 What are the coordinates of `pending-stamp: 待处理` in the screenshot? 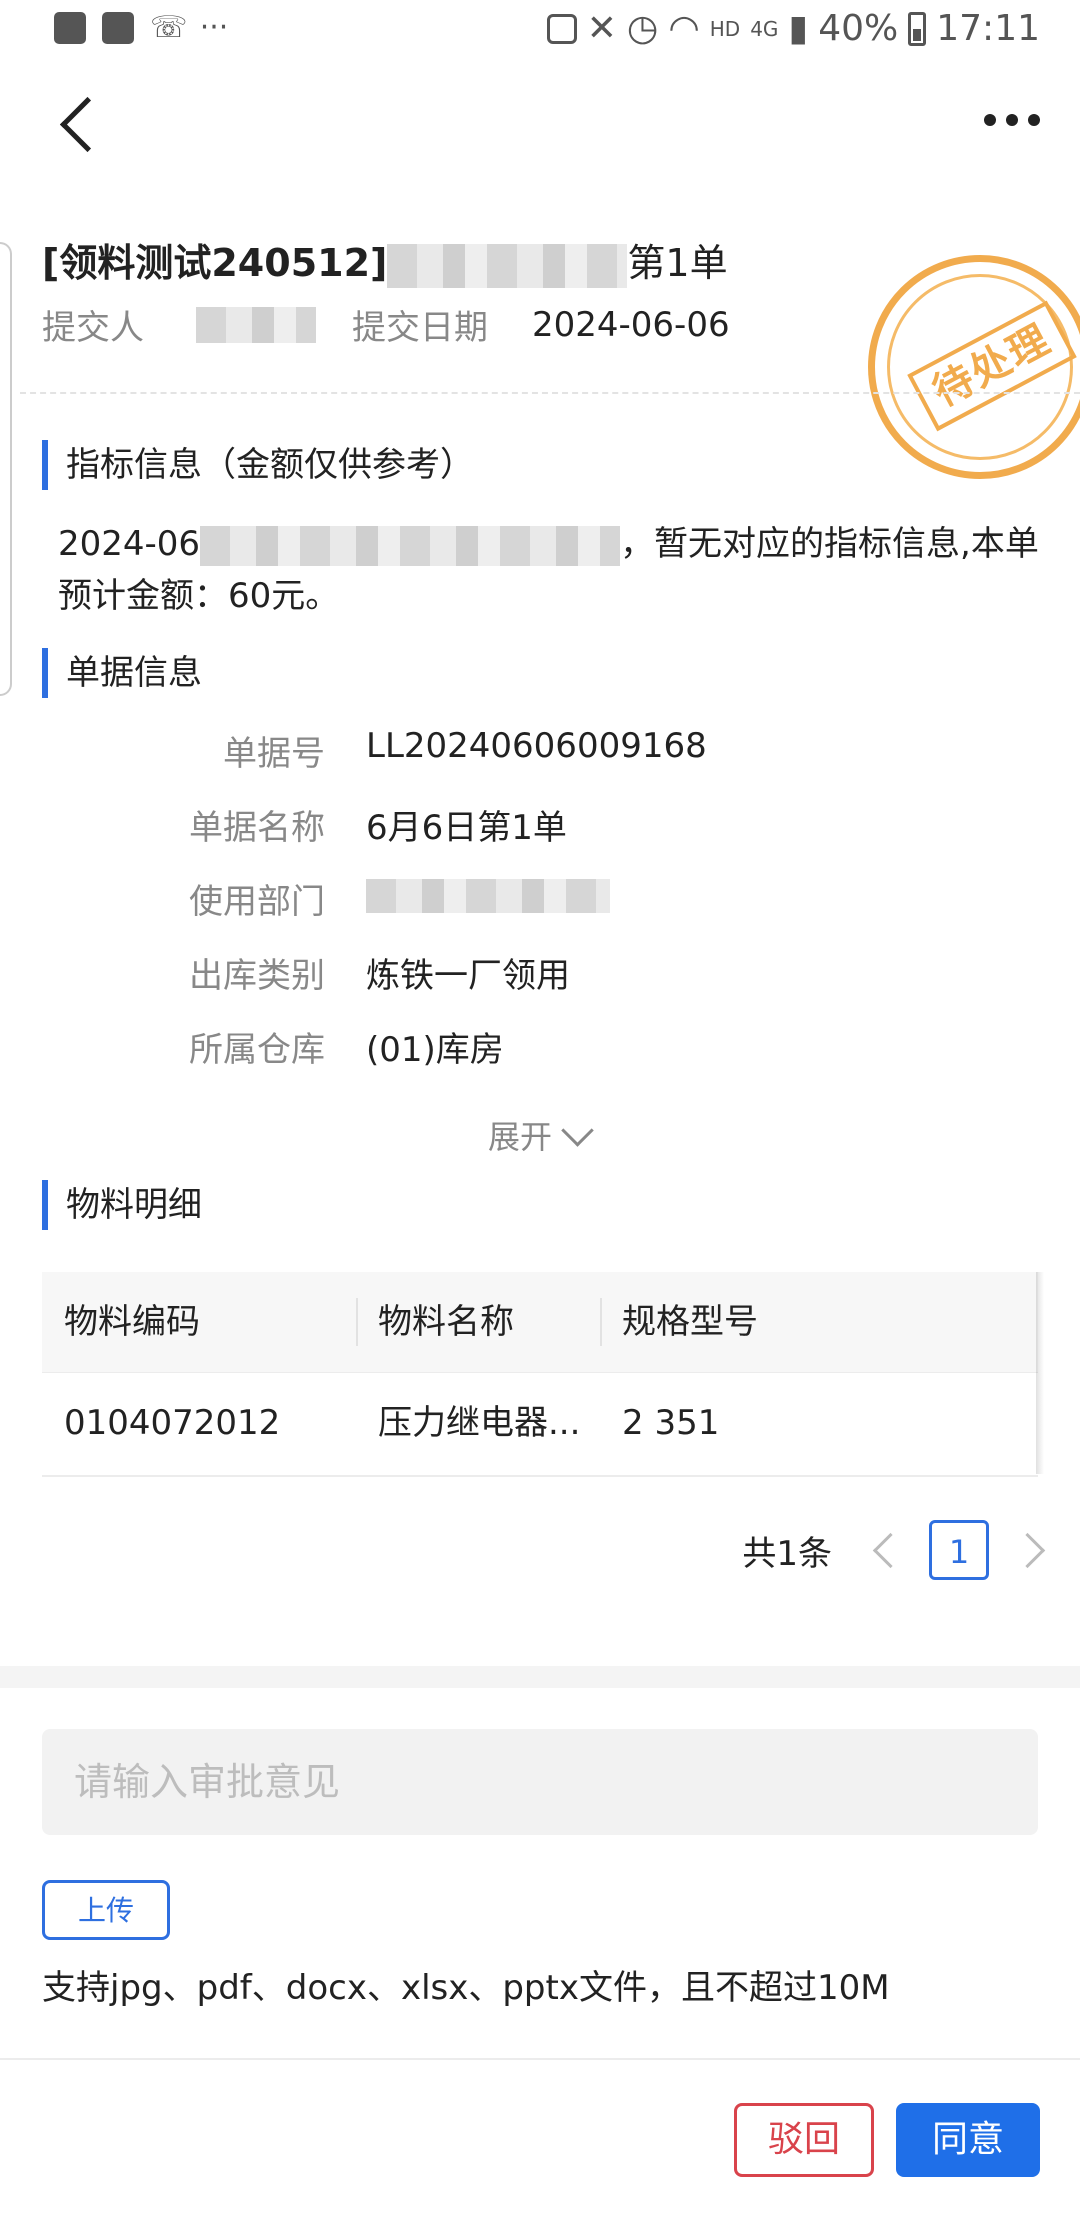 It's located at (974, 367).